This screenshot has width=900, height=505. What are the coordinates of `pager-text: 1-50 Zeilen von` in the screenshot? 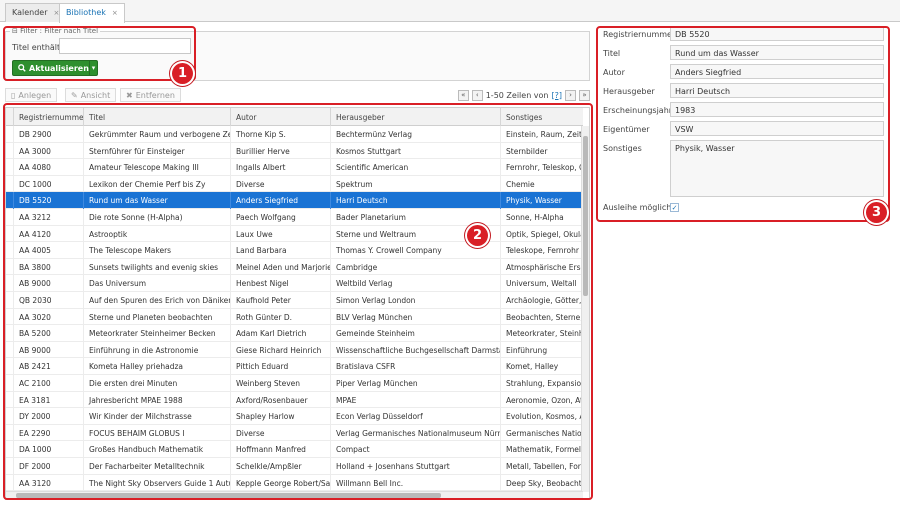 It's located at (517, 95).